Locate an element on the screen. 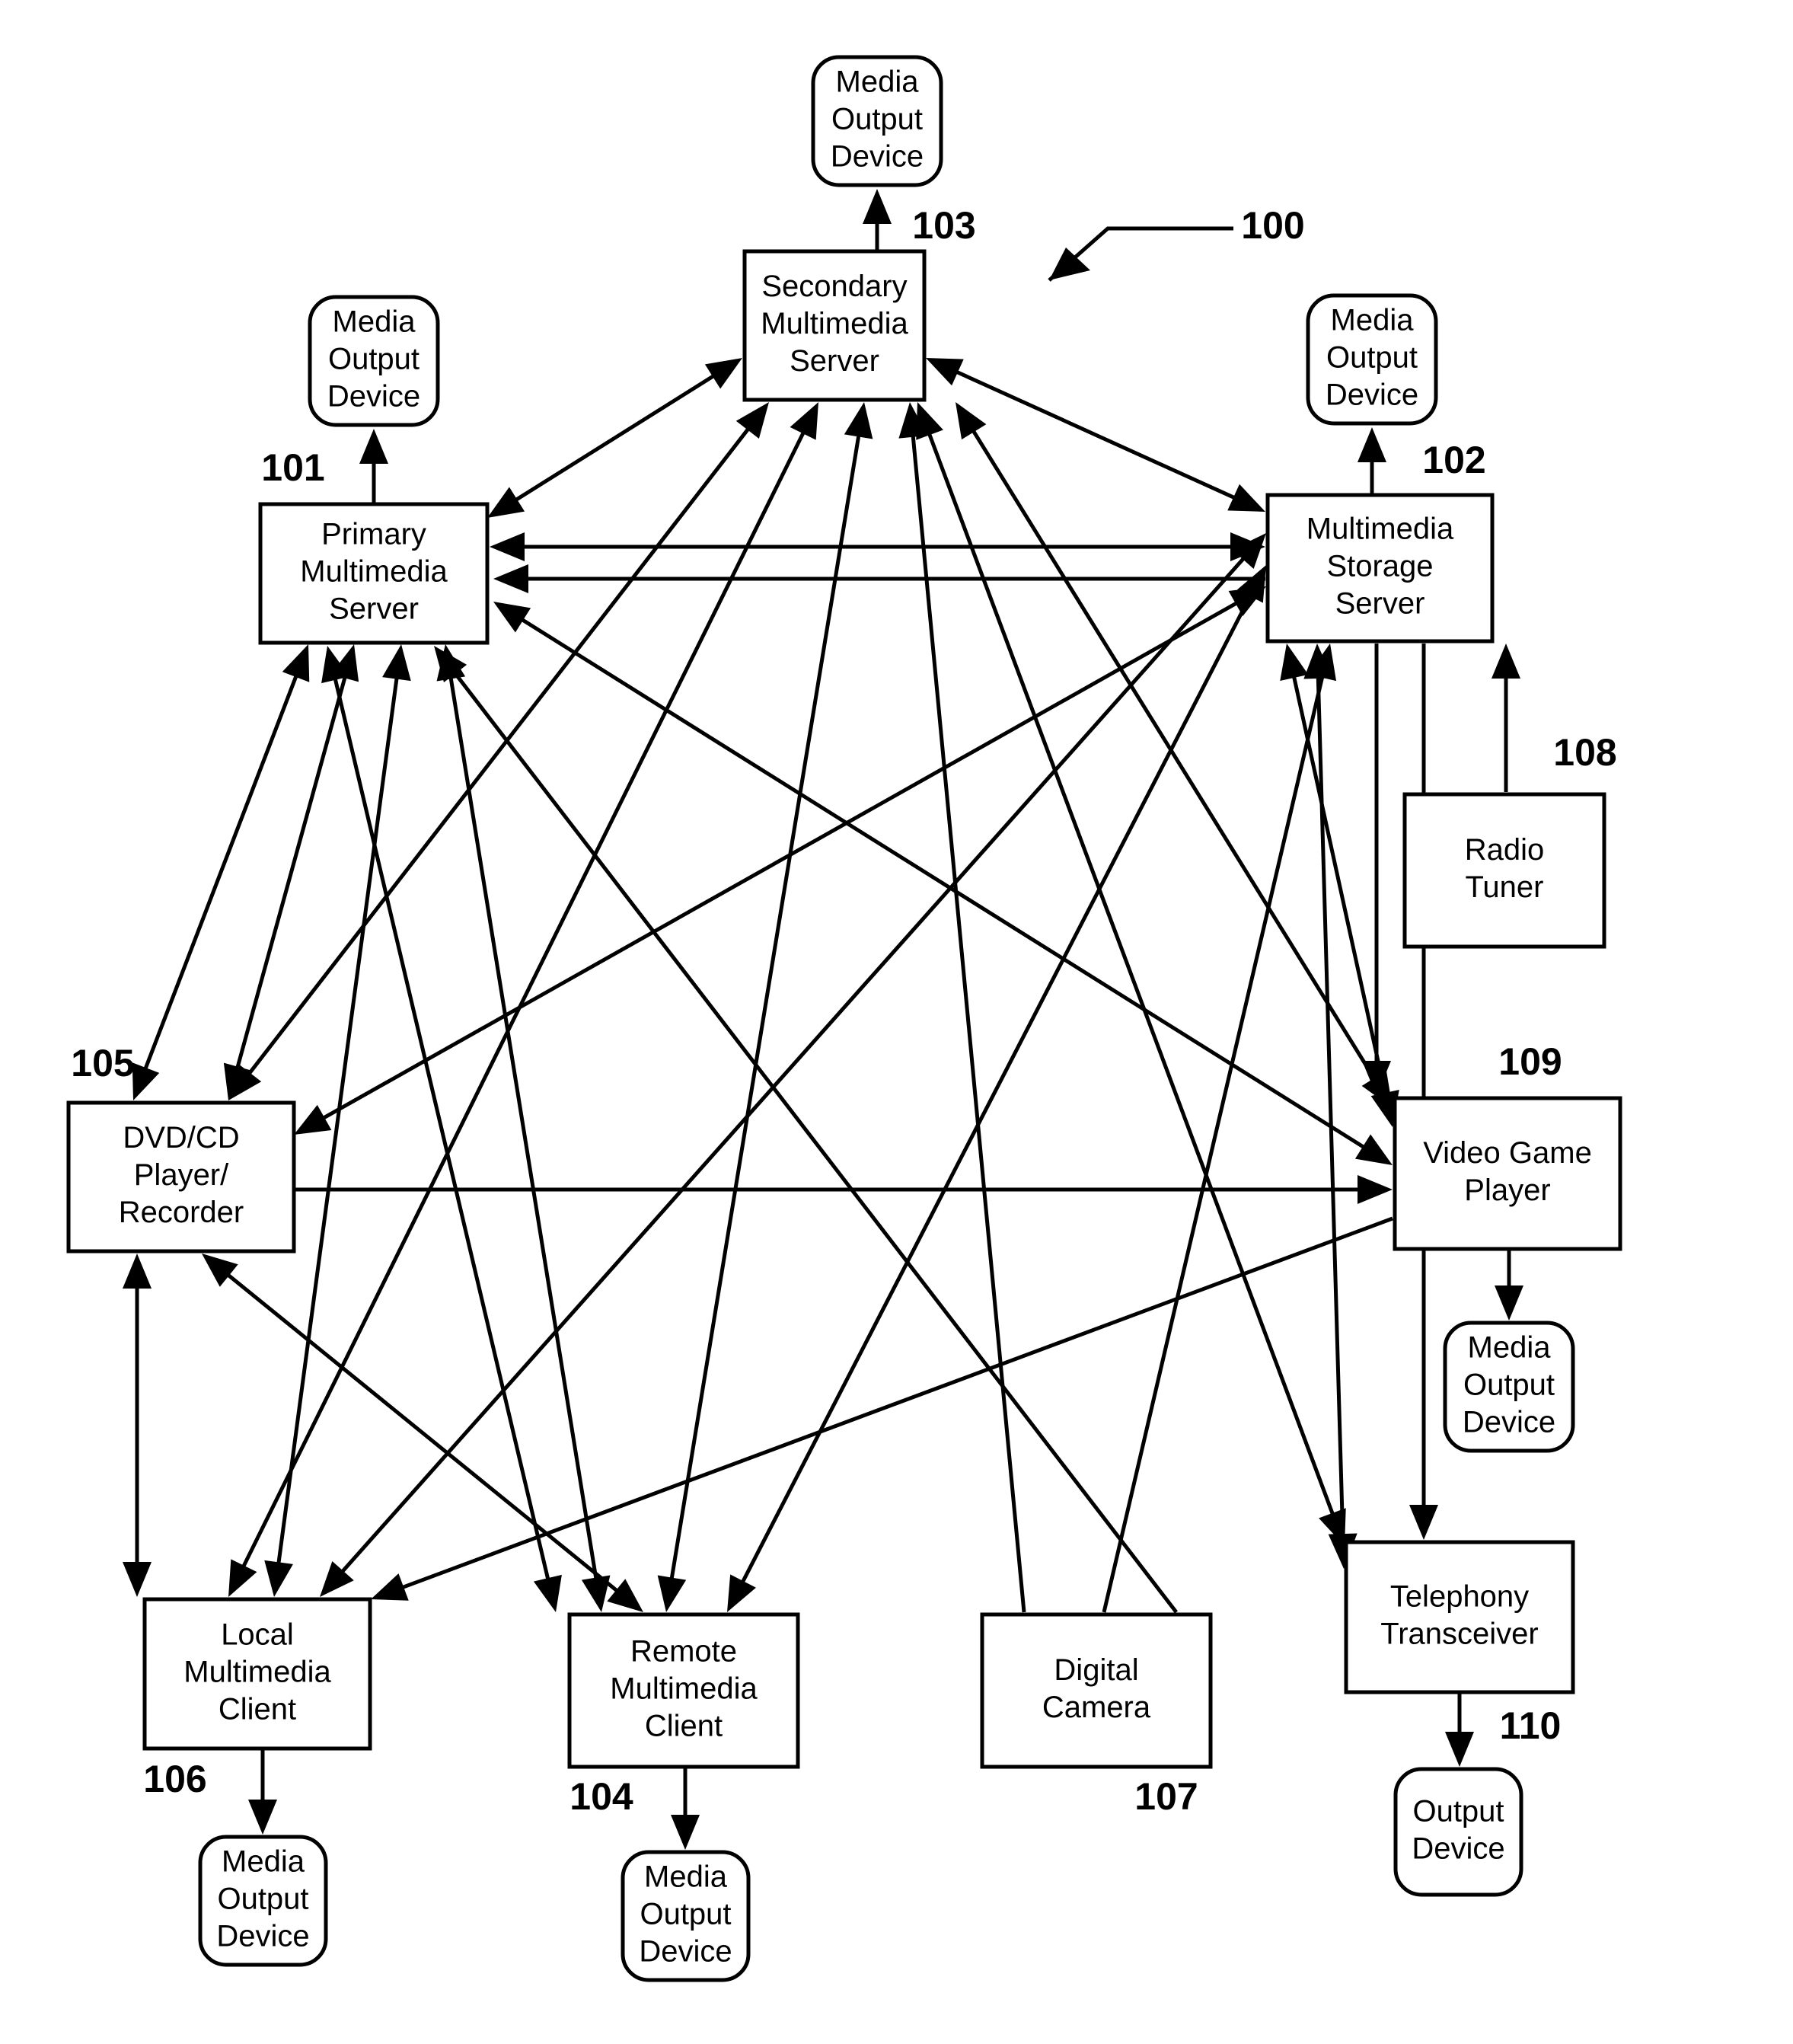 The image size is (1793, 2044). node-local_client: Local Multimedia Client 106 is located at coordinates (257, 1698).